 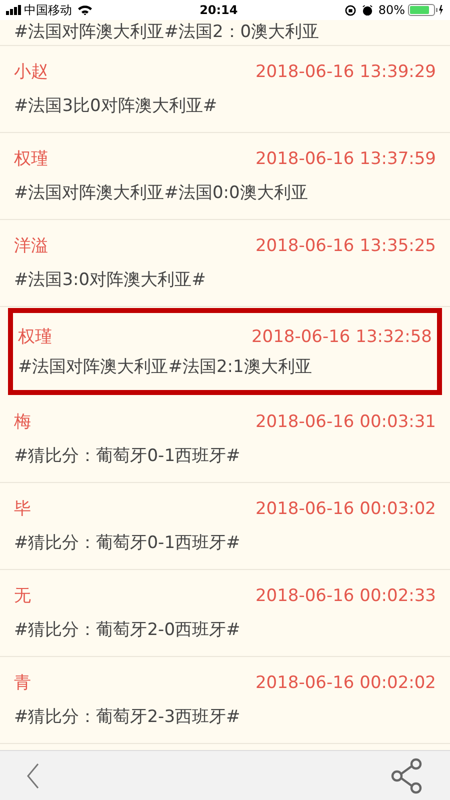 I want to click on author-name: 青, so click(x=22, y=683).